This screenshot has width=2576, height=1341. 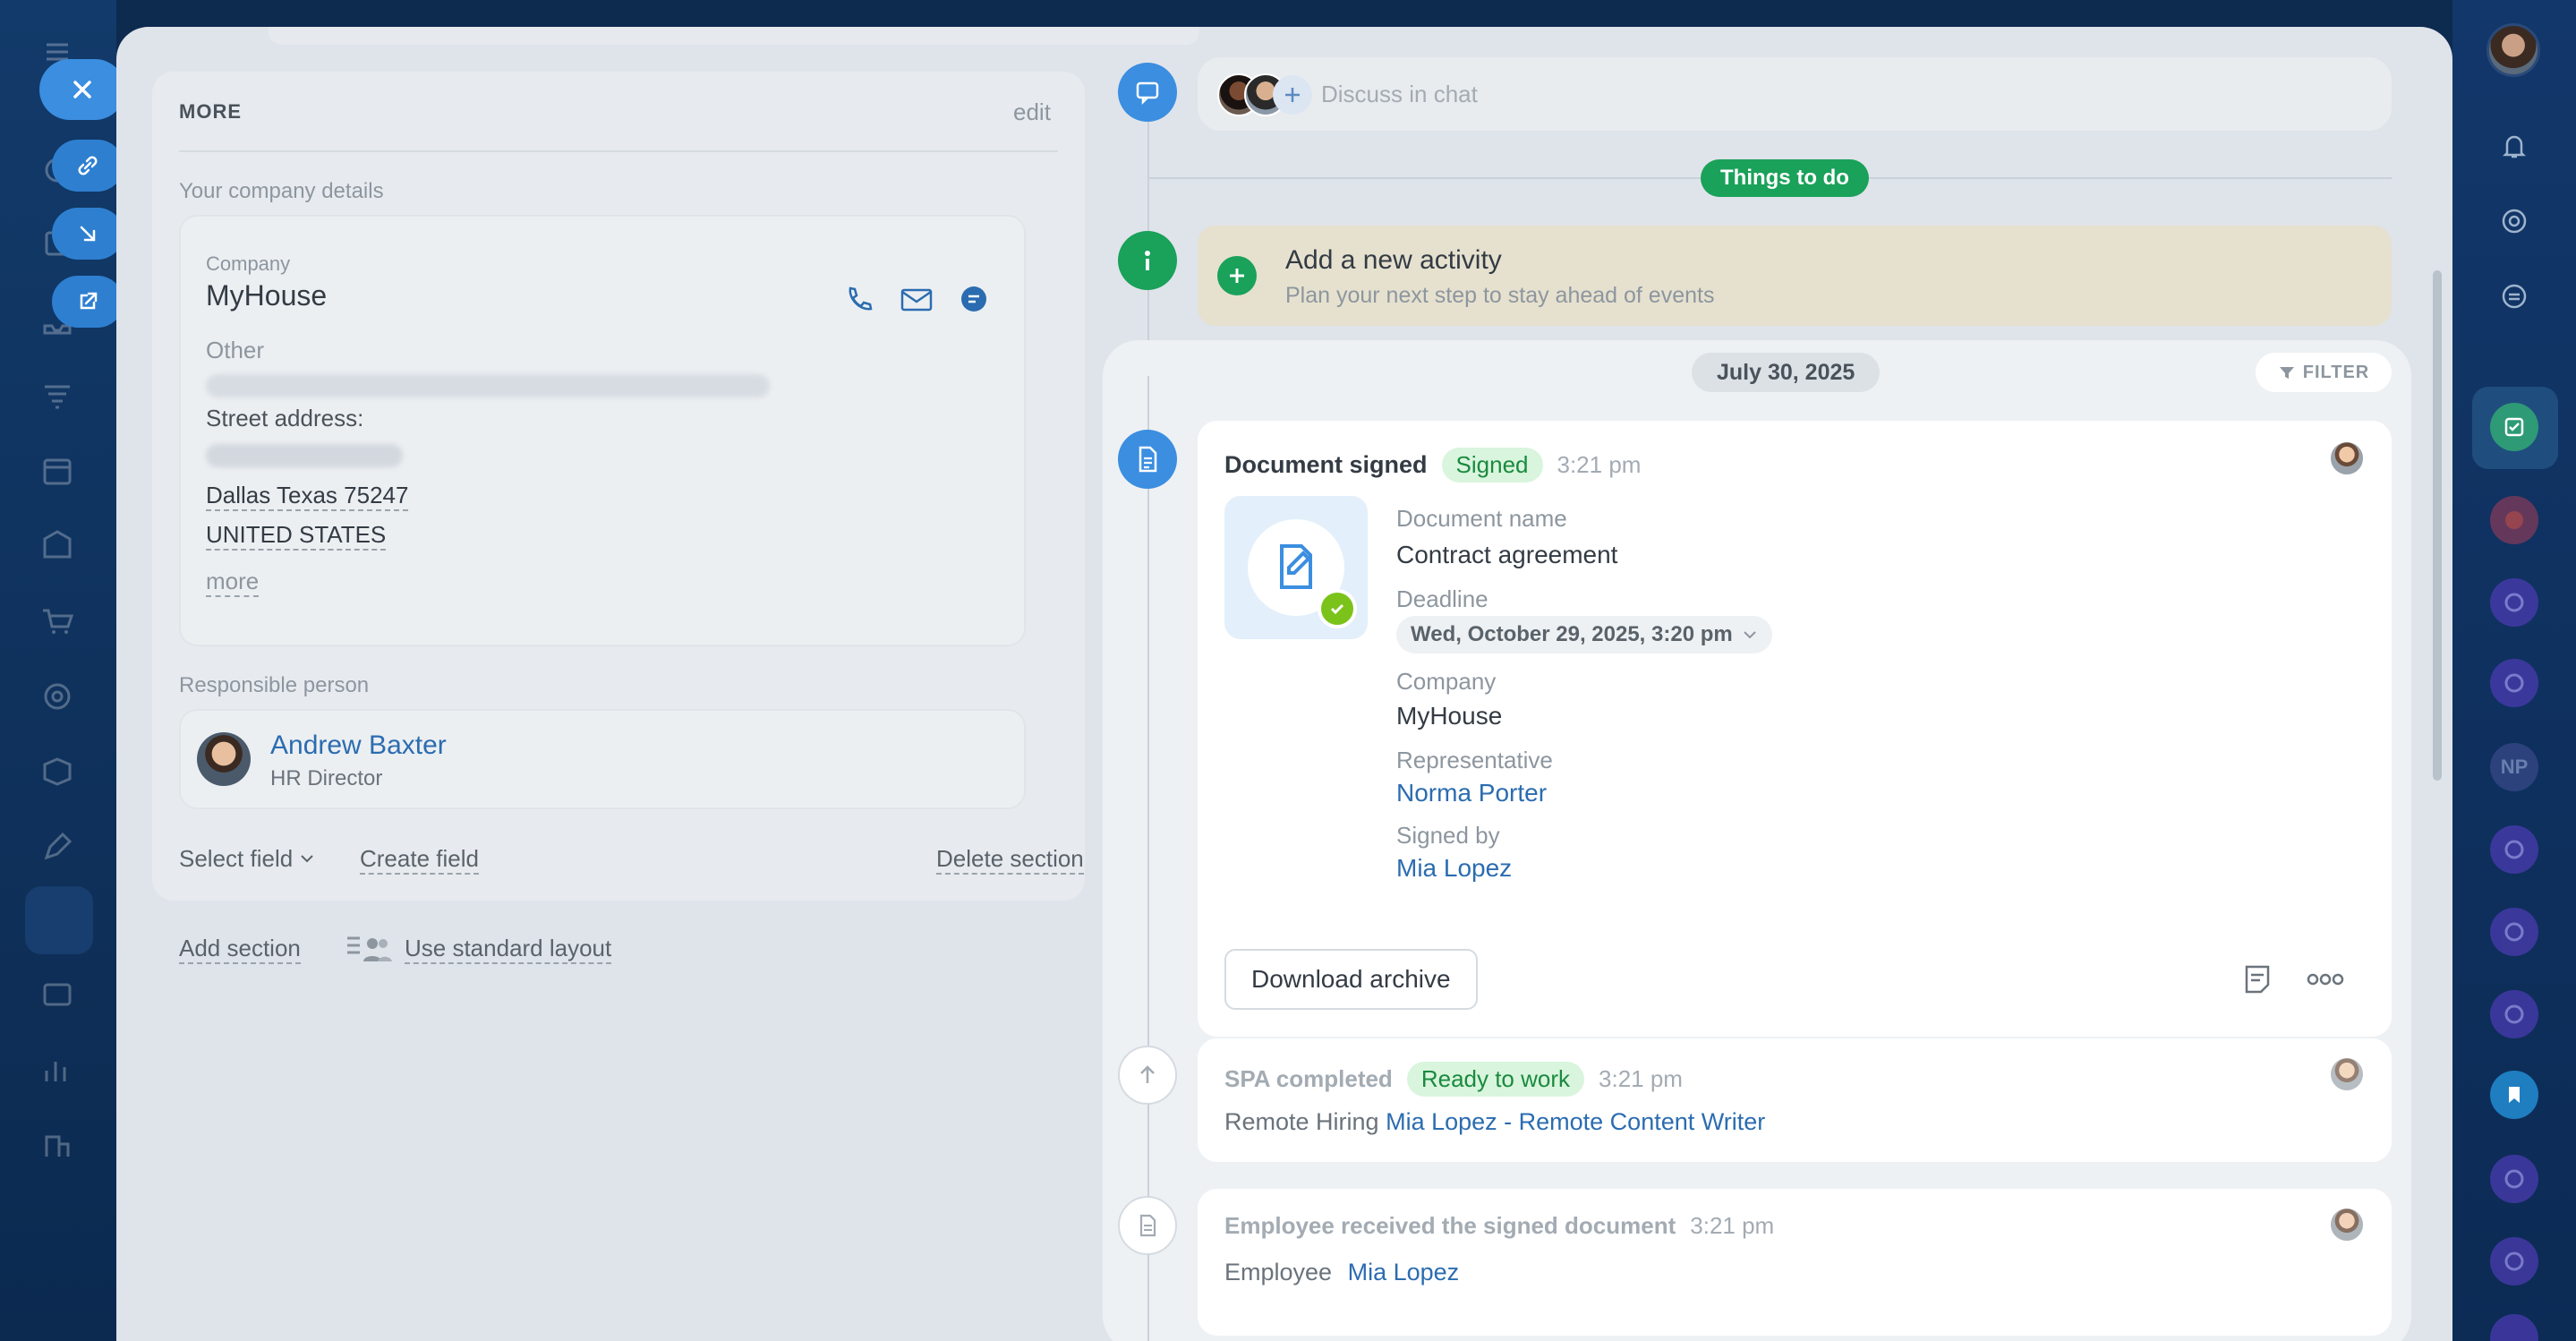 What do you see at coordinates (210, 111) in the screenshot?
I see `more-section-title: MORE` at bounding box center [210, 111].